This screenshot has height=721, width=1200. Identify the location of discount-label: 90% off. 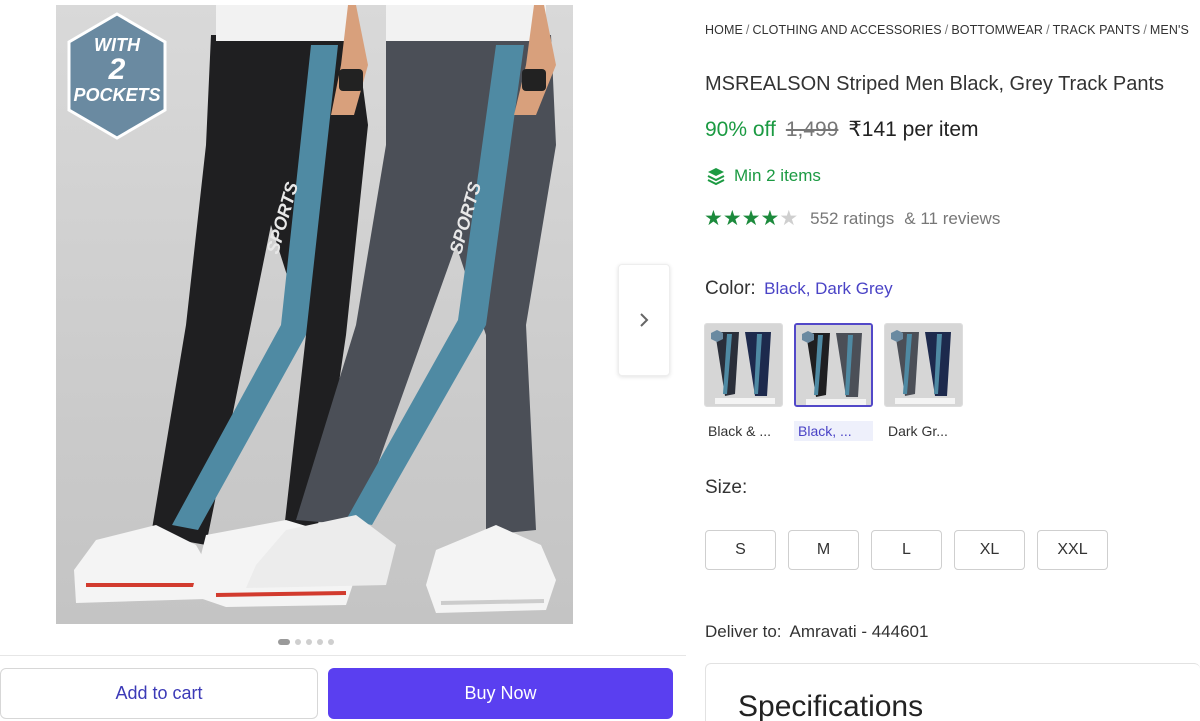
(740, 129).